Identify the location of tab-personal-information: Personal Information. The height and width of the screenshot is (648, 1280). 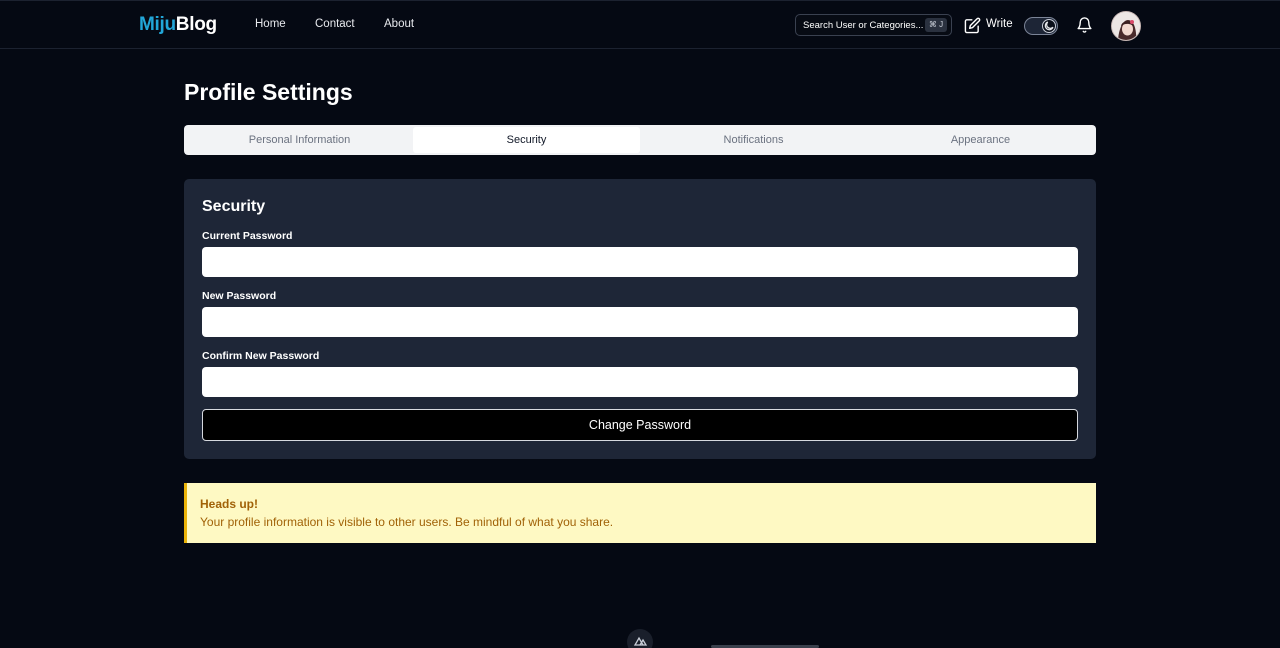
(299, 140).